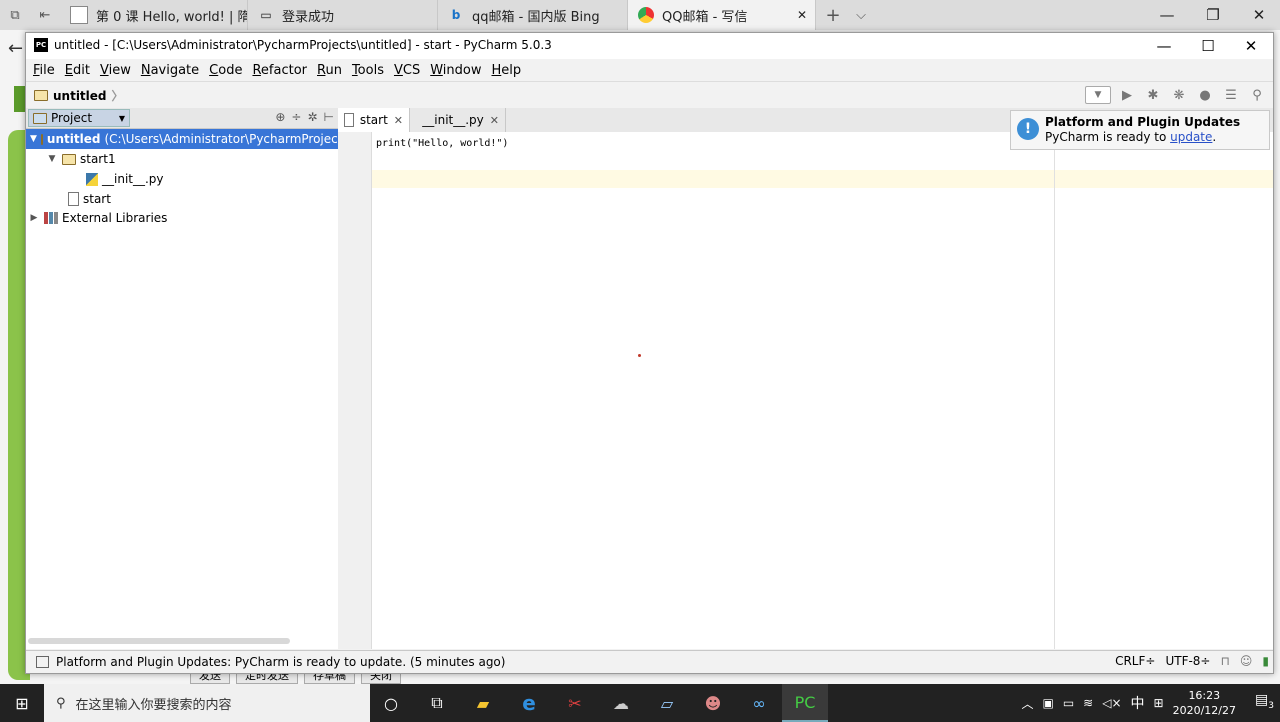  Describe the element at coordinates (833, 15) in the screenshot. I see `new-tab-button: +` at that location.